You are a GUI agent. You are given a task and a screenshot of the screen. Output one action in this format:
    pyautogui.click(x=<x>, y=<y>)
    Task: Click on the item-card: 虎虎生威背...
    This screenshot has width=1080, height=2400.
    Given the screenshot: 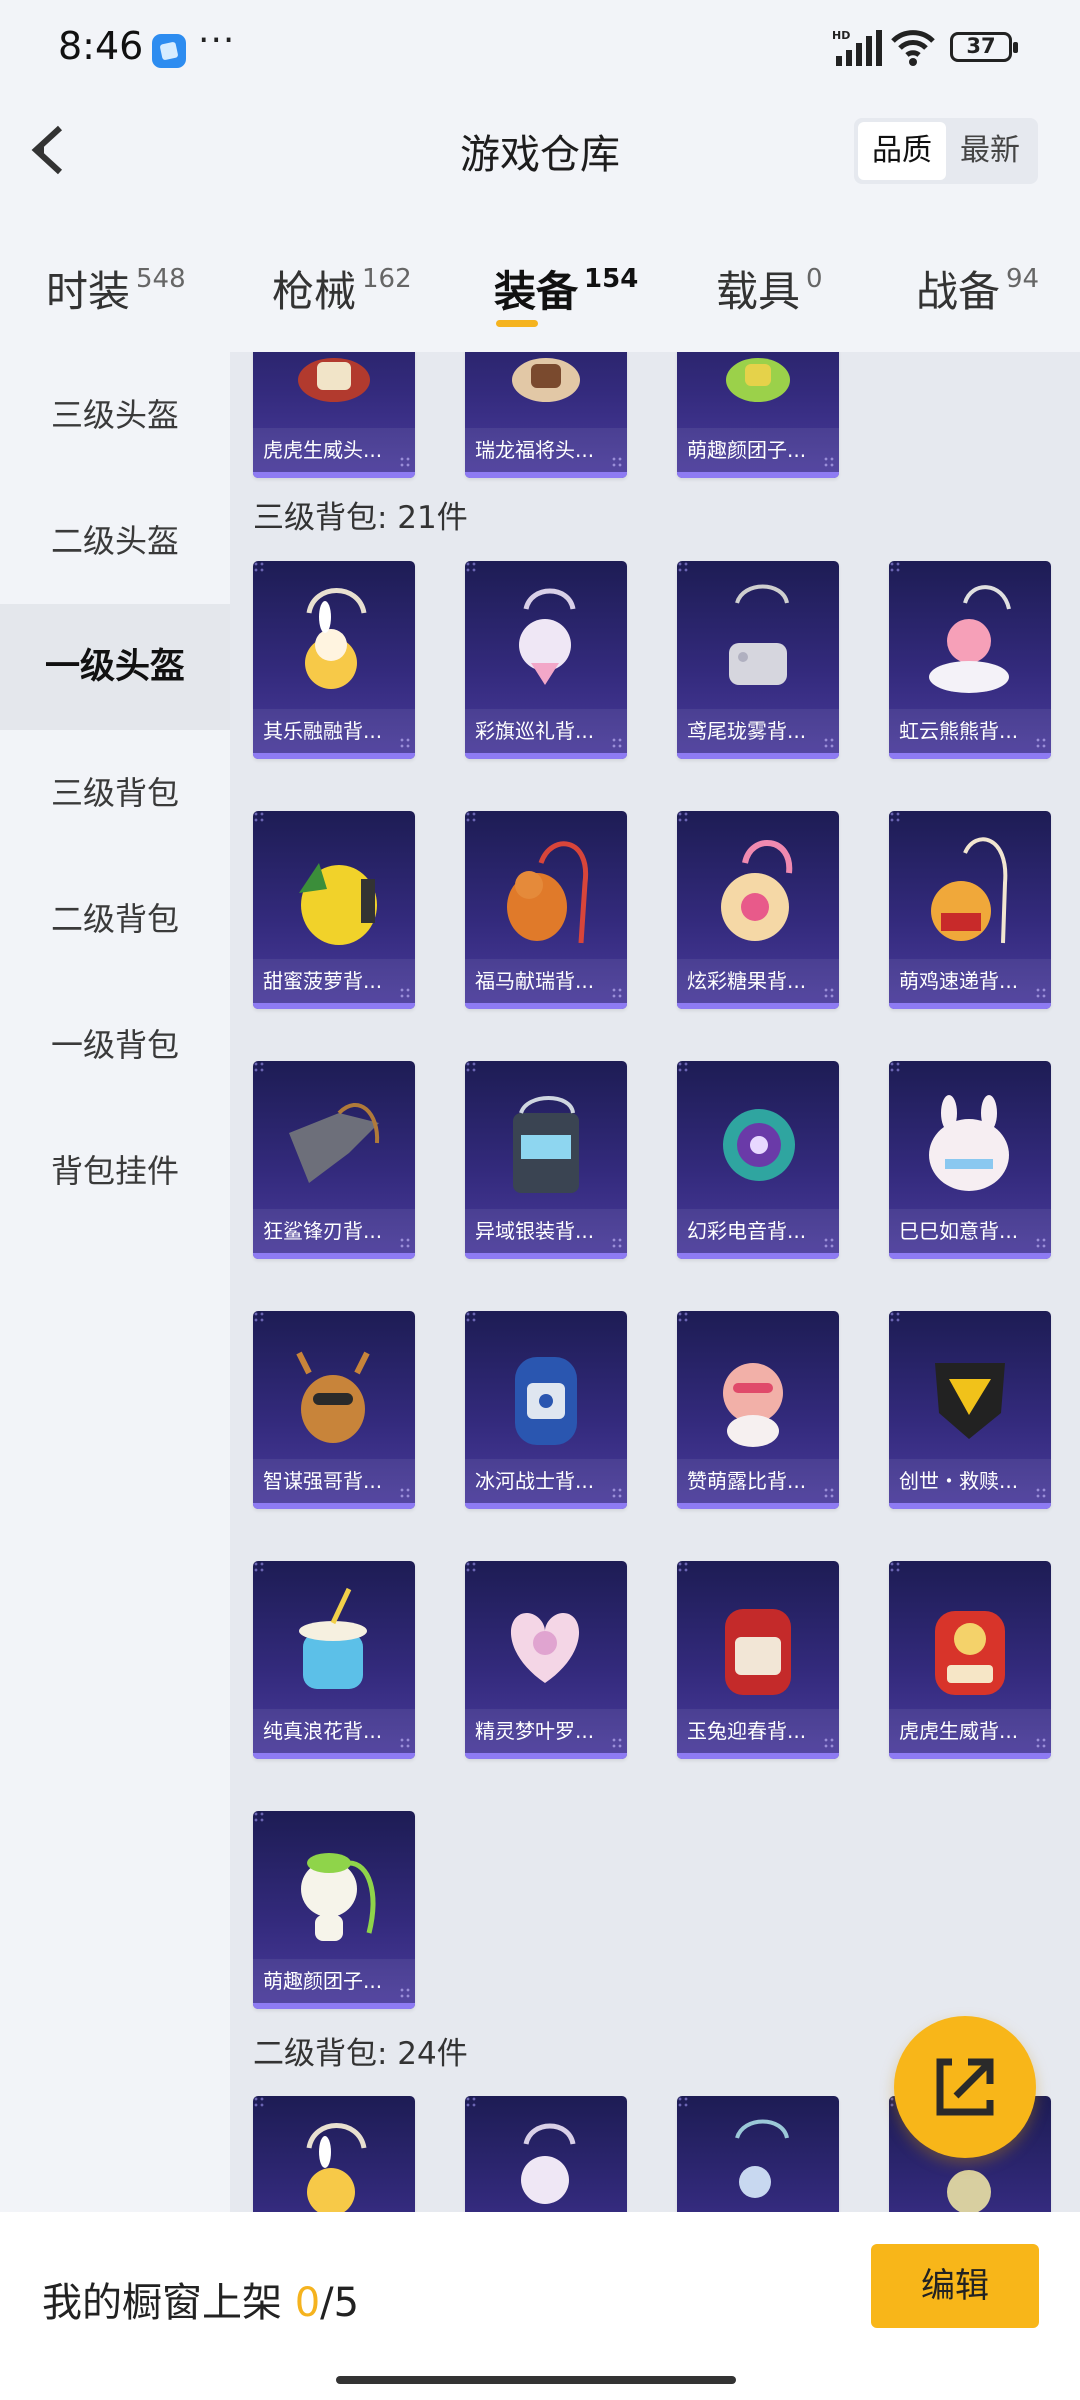 What is the action you would take?
    pyautogui.click(x=970, y=1660)
    